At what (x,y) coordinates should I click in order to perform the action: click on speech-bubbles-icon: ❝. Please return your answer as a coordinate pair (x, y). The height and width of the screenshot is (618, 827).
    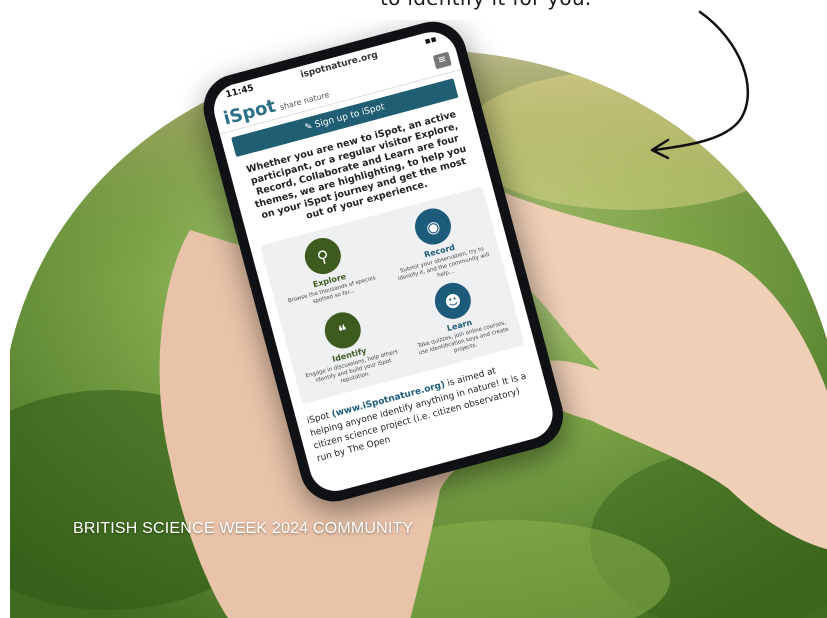
    Looking at the image, I should click on (342, 330).